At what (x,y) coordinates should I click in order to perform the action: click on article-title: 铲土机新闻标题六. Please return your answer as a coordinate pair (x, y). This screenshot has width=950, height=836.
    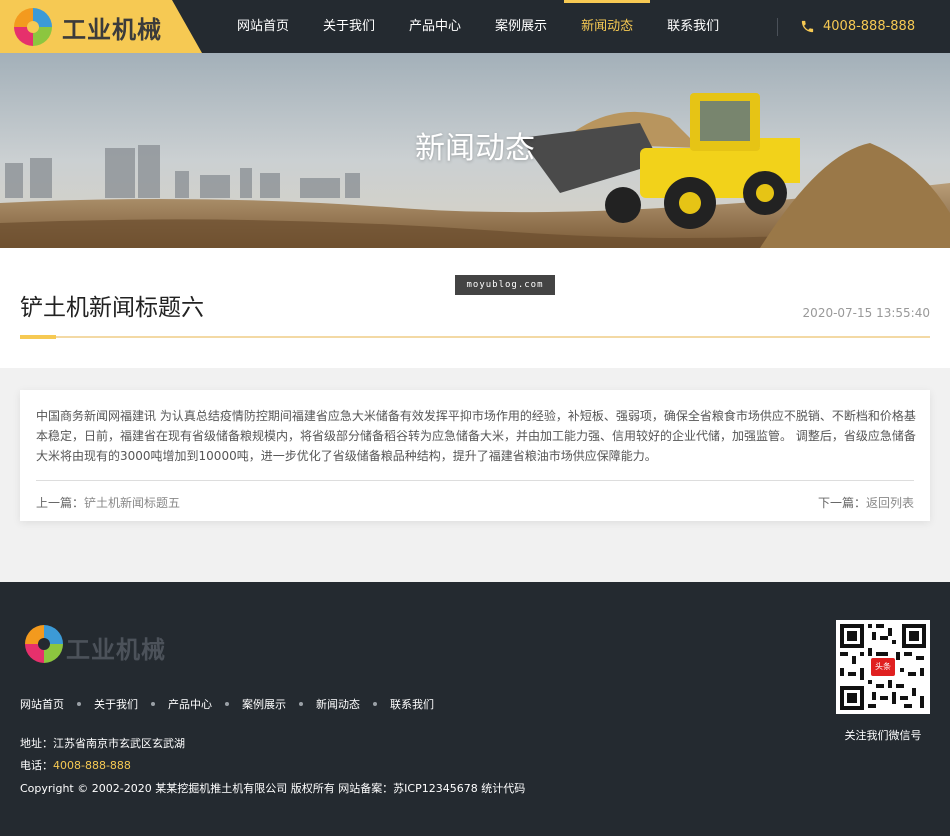
    Looking at the image, I should click on (112, 308).